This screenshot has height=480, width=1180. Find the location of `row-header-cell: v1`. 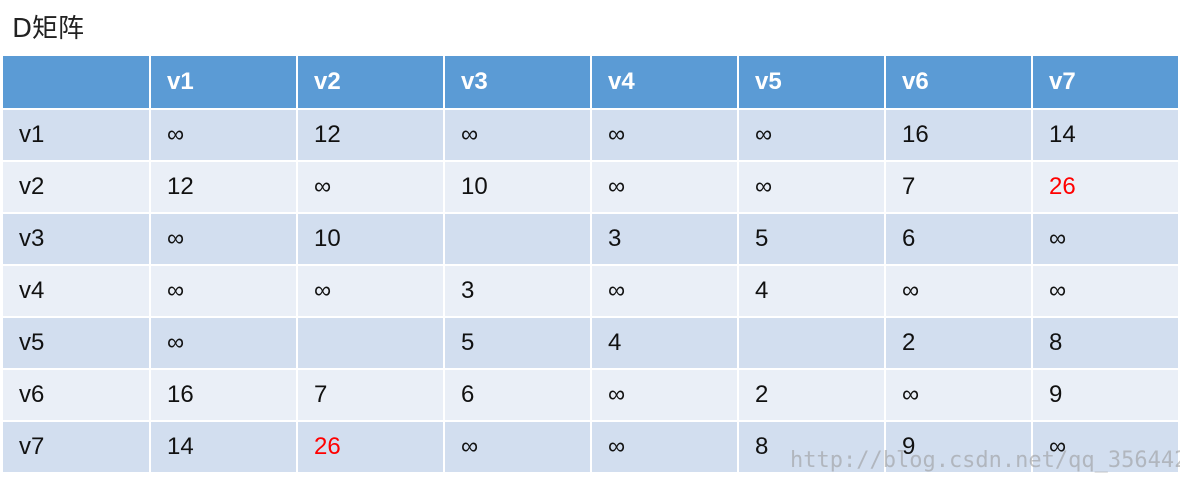

row-header-cell: v1 is located at coordinates (76, 135).